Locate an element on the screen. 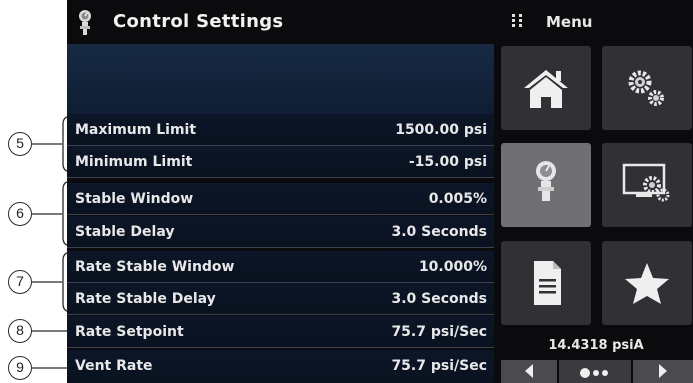 Image resolution: width=693 pixels, height=383 pixels. nav-right-button is located at coordinates (663, 371).